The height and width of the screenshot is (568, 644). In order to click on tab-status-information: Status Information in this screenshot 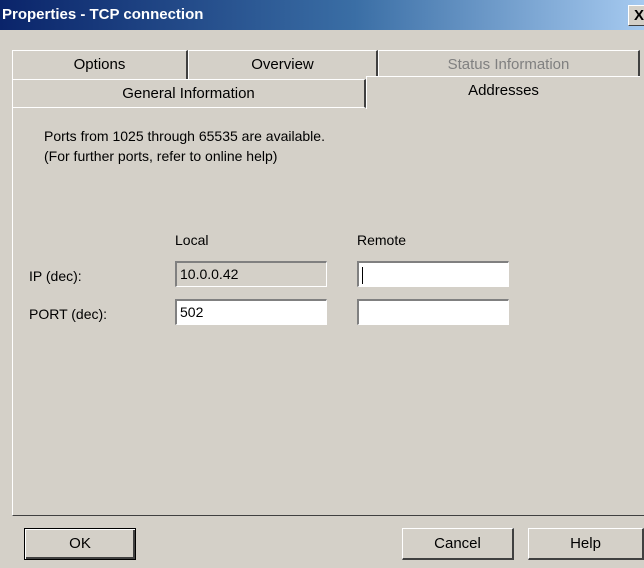, I will do `click(509, 64)`.